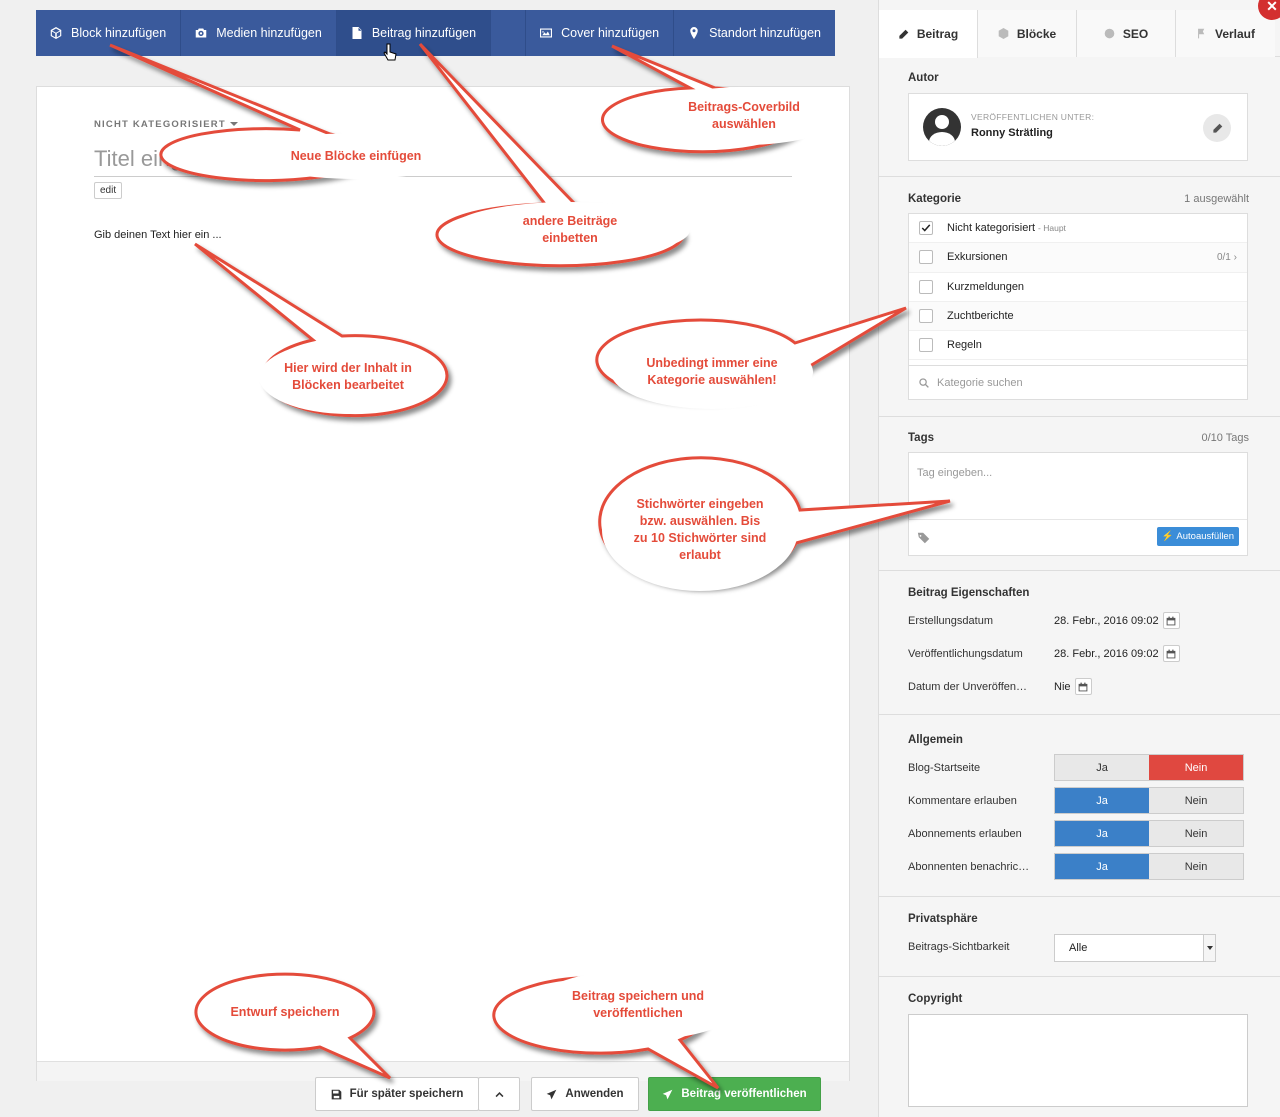 The width and height of the screenshot is (1280, 1117). What do you see at coordinates (1135, 33) in the screenshot?
I see `tab-seo-label: SEO` at bounding box center [1135, 33].